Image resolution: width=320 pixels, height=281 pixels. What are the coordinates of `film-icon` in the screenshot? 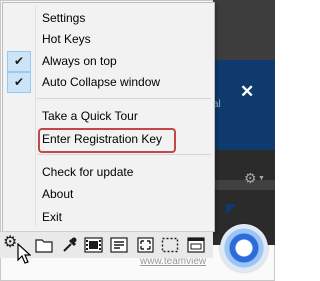 It's located at (93, 245).